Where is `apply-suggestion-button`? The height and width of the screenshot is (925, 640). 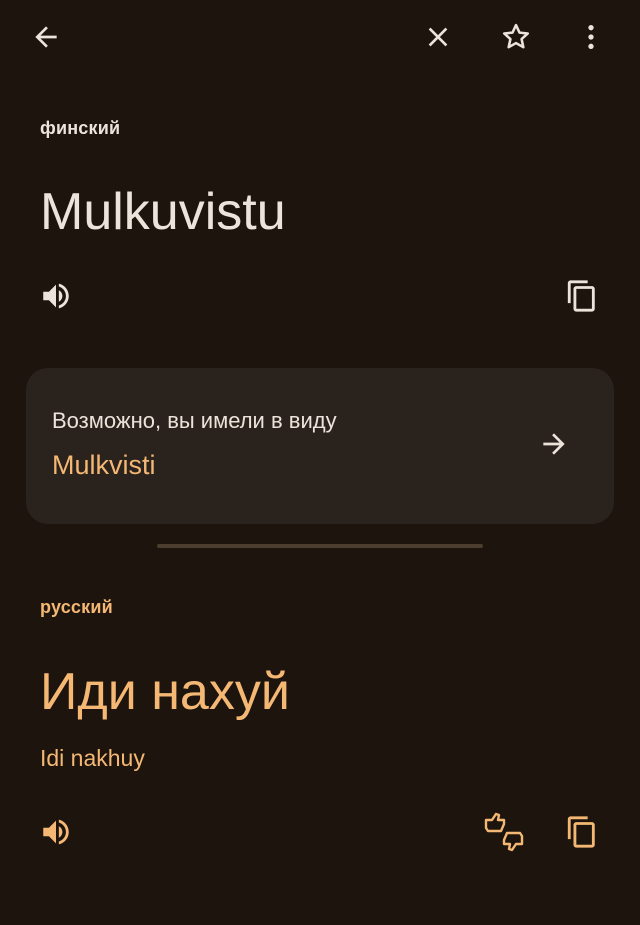 apply-suggestion-button is located at coordinates (554, 446).